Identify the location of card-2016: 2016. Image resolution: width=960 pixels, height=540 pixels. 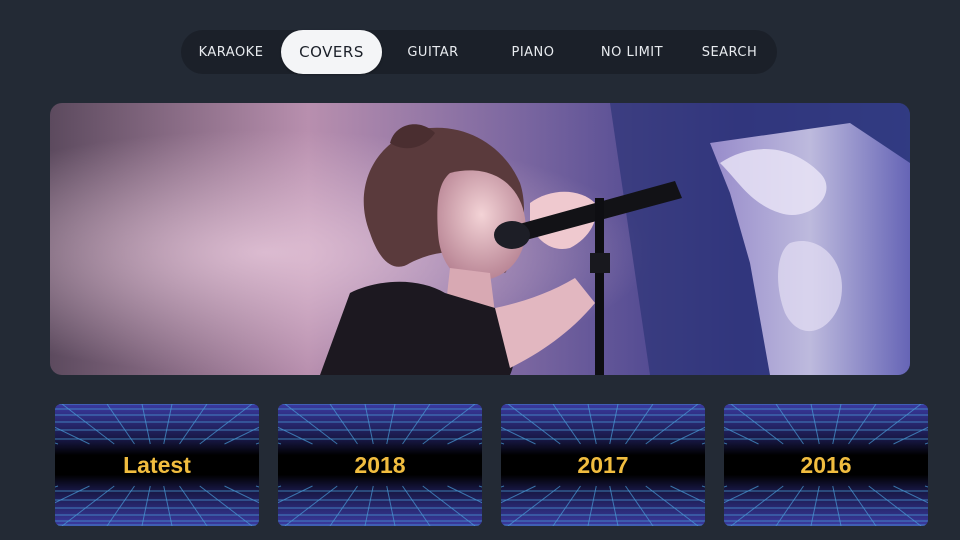
(826, 465).